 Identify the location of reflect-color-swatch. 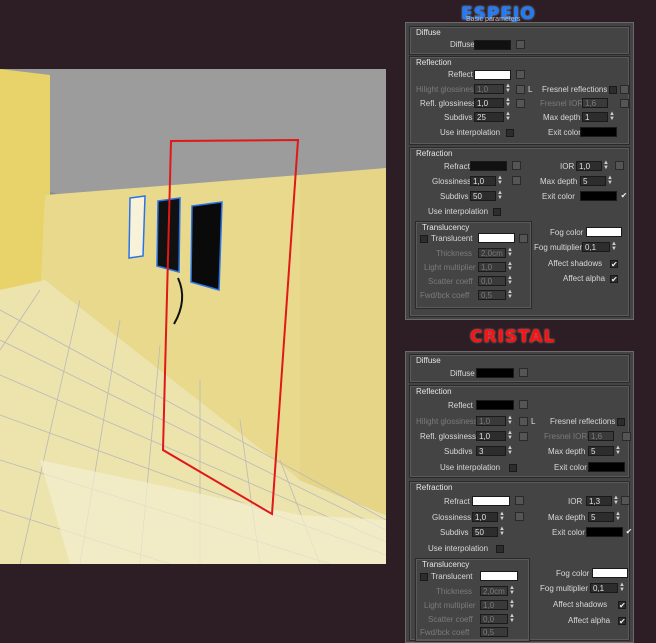
(492, 75).